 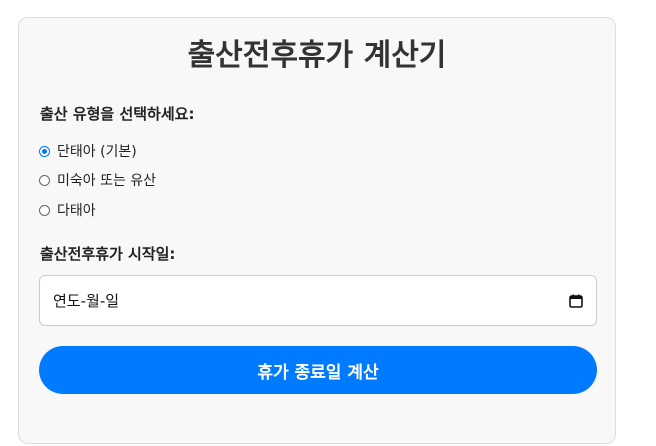 What do you see at coordinates (44, 180) in the screenshot?
I see `radio-premature` at bounding box center [44, 180].